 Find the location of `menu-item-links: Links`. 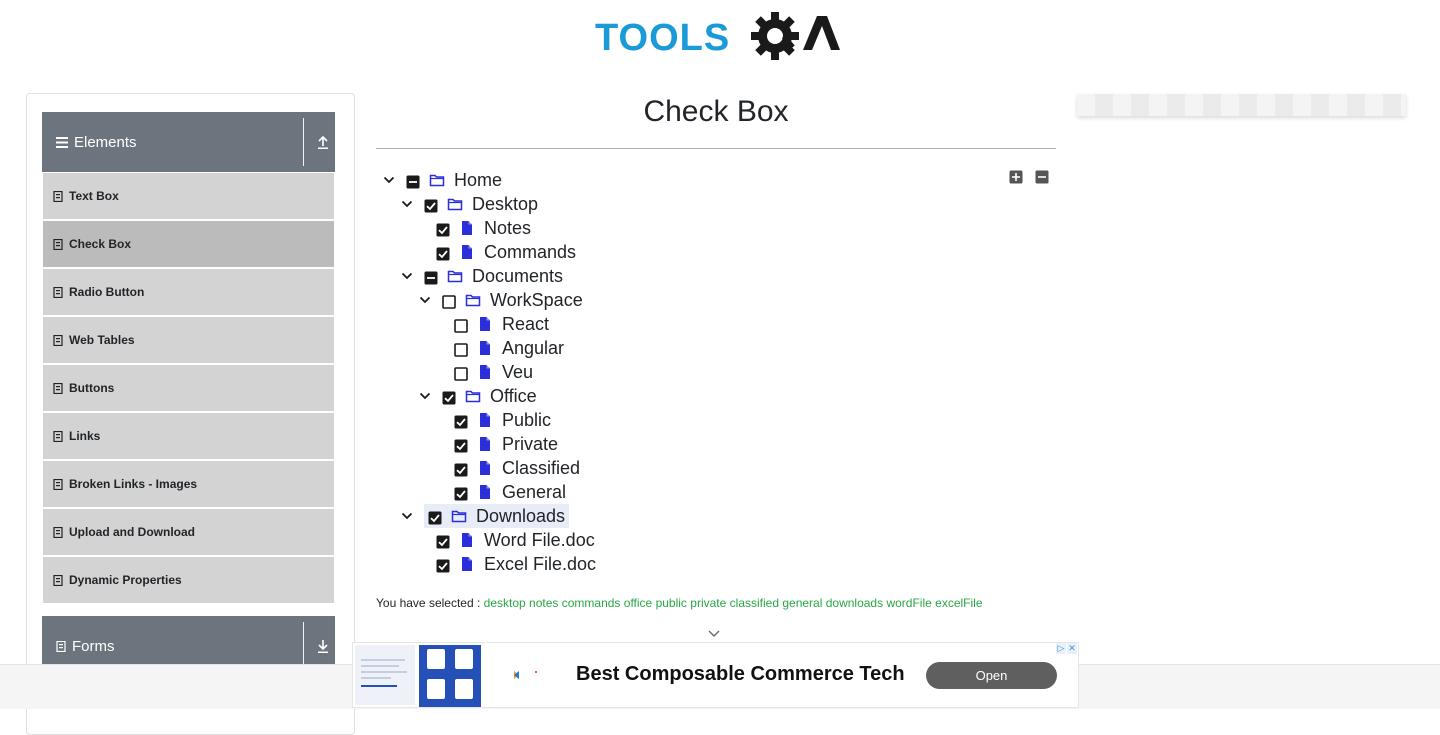

menu-item-links: Links is located at coordinates (188, 436).